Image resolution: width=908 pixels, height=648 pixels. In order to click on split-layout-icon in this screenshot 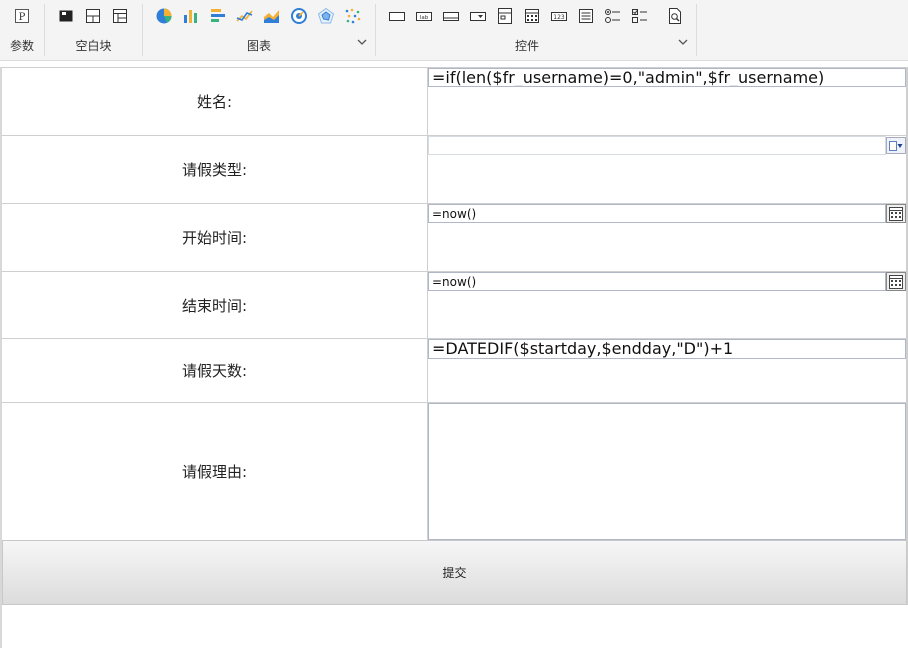, I will do `click(93, 16)`.